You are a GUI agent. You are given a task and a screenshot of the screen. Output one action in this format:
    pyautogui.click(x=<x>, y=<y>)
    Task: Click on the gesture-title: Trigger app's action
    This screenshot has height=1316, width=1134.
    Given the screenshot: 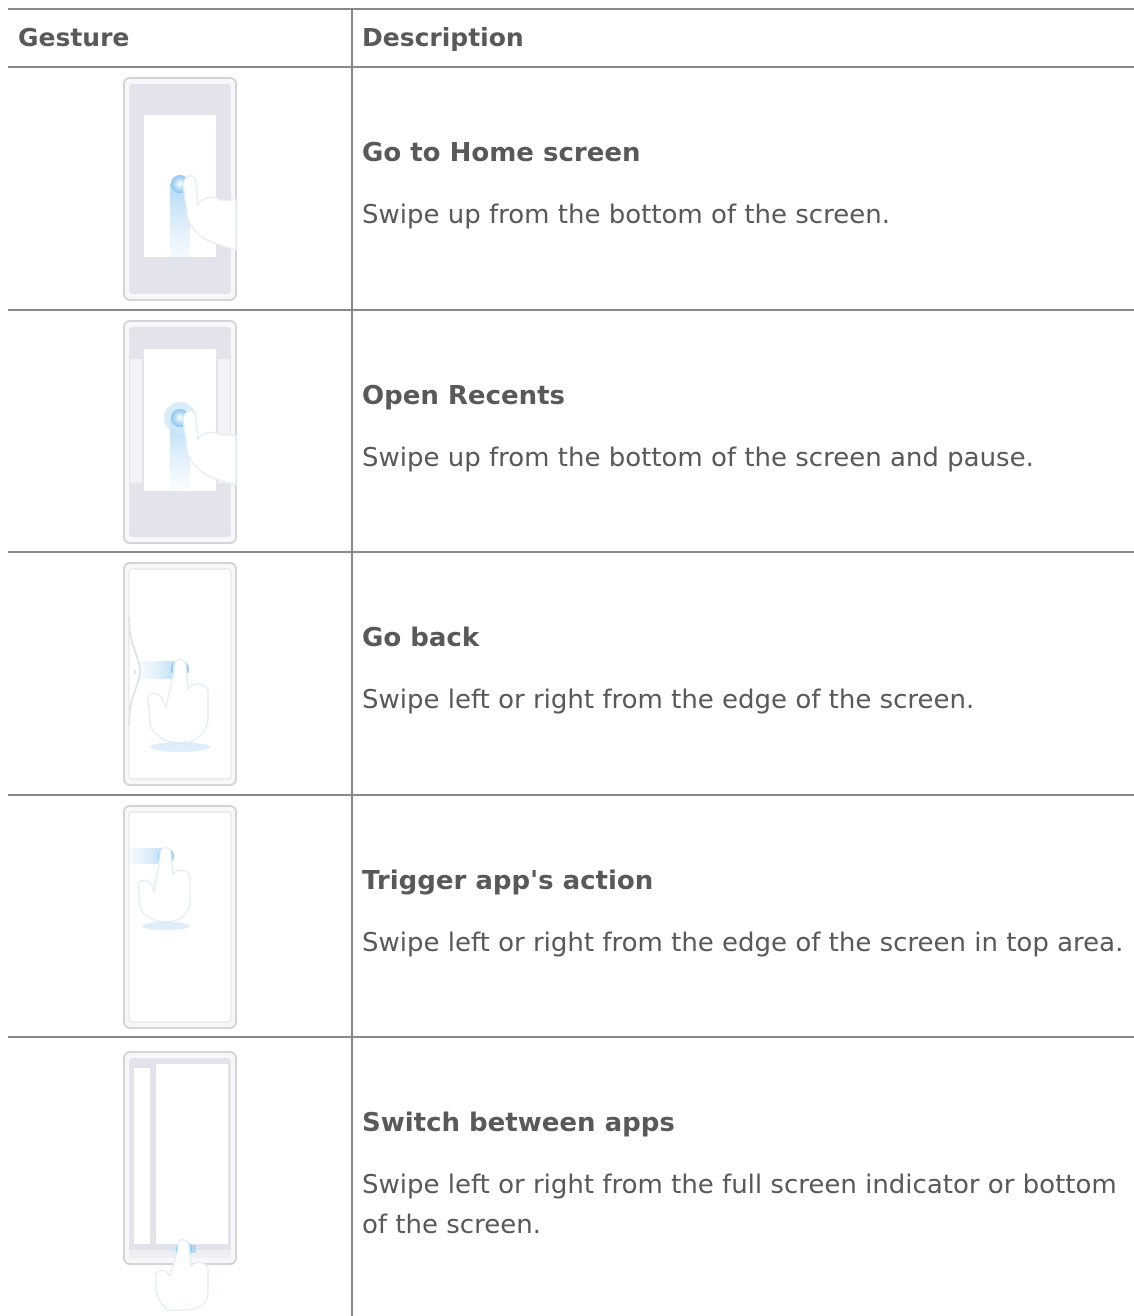 What is the action you would take?
    pyautogui.click(x=508, y=881)
    